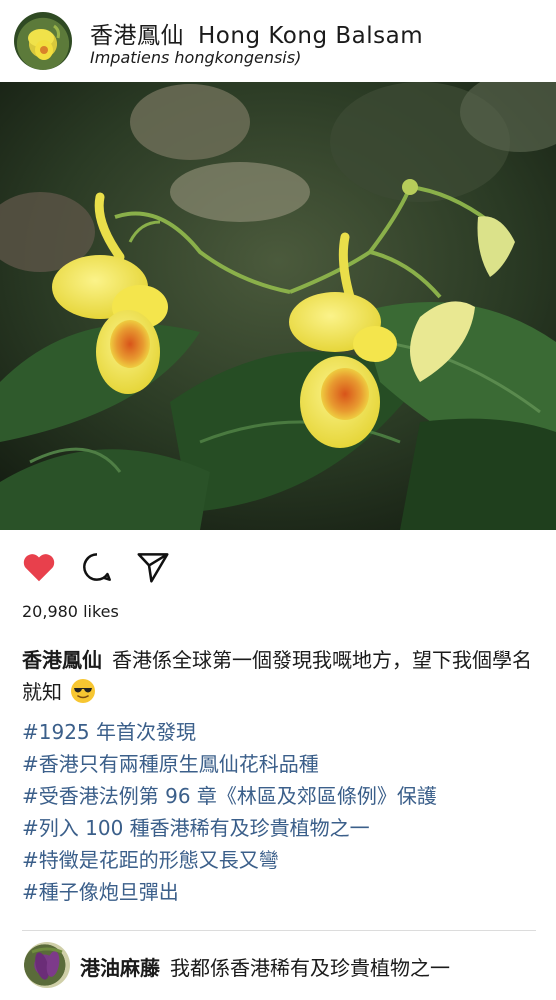  I want to click on commenter-avatar, so click(47, 965).